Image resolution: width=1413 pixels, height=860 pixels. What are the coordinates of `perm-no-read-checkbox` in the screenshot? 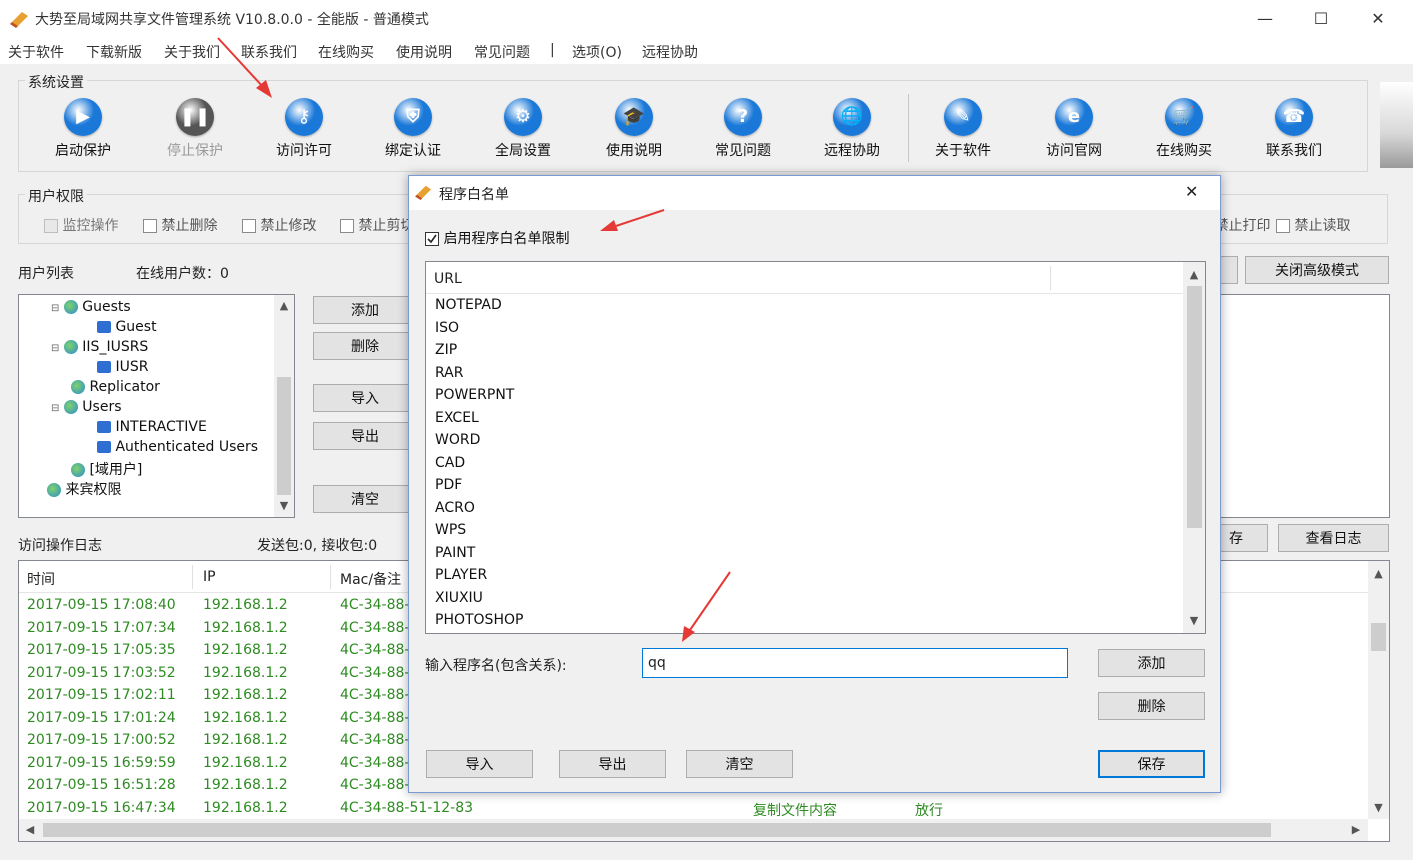 It's located at (1283, 226).